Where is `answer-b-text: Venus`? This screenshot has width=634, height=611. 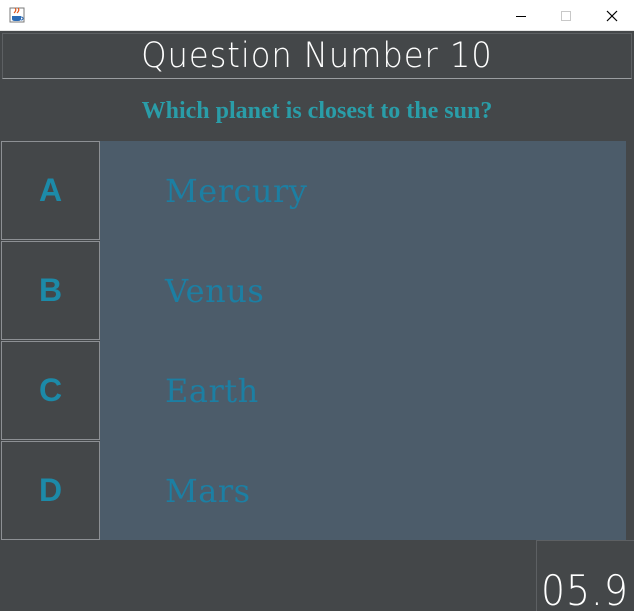 answer-b-text: Venus is located at coordinates (215, 291).